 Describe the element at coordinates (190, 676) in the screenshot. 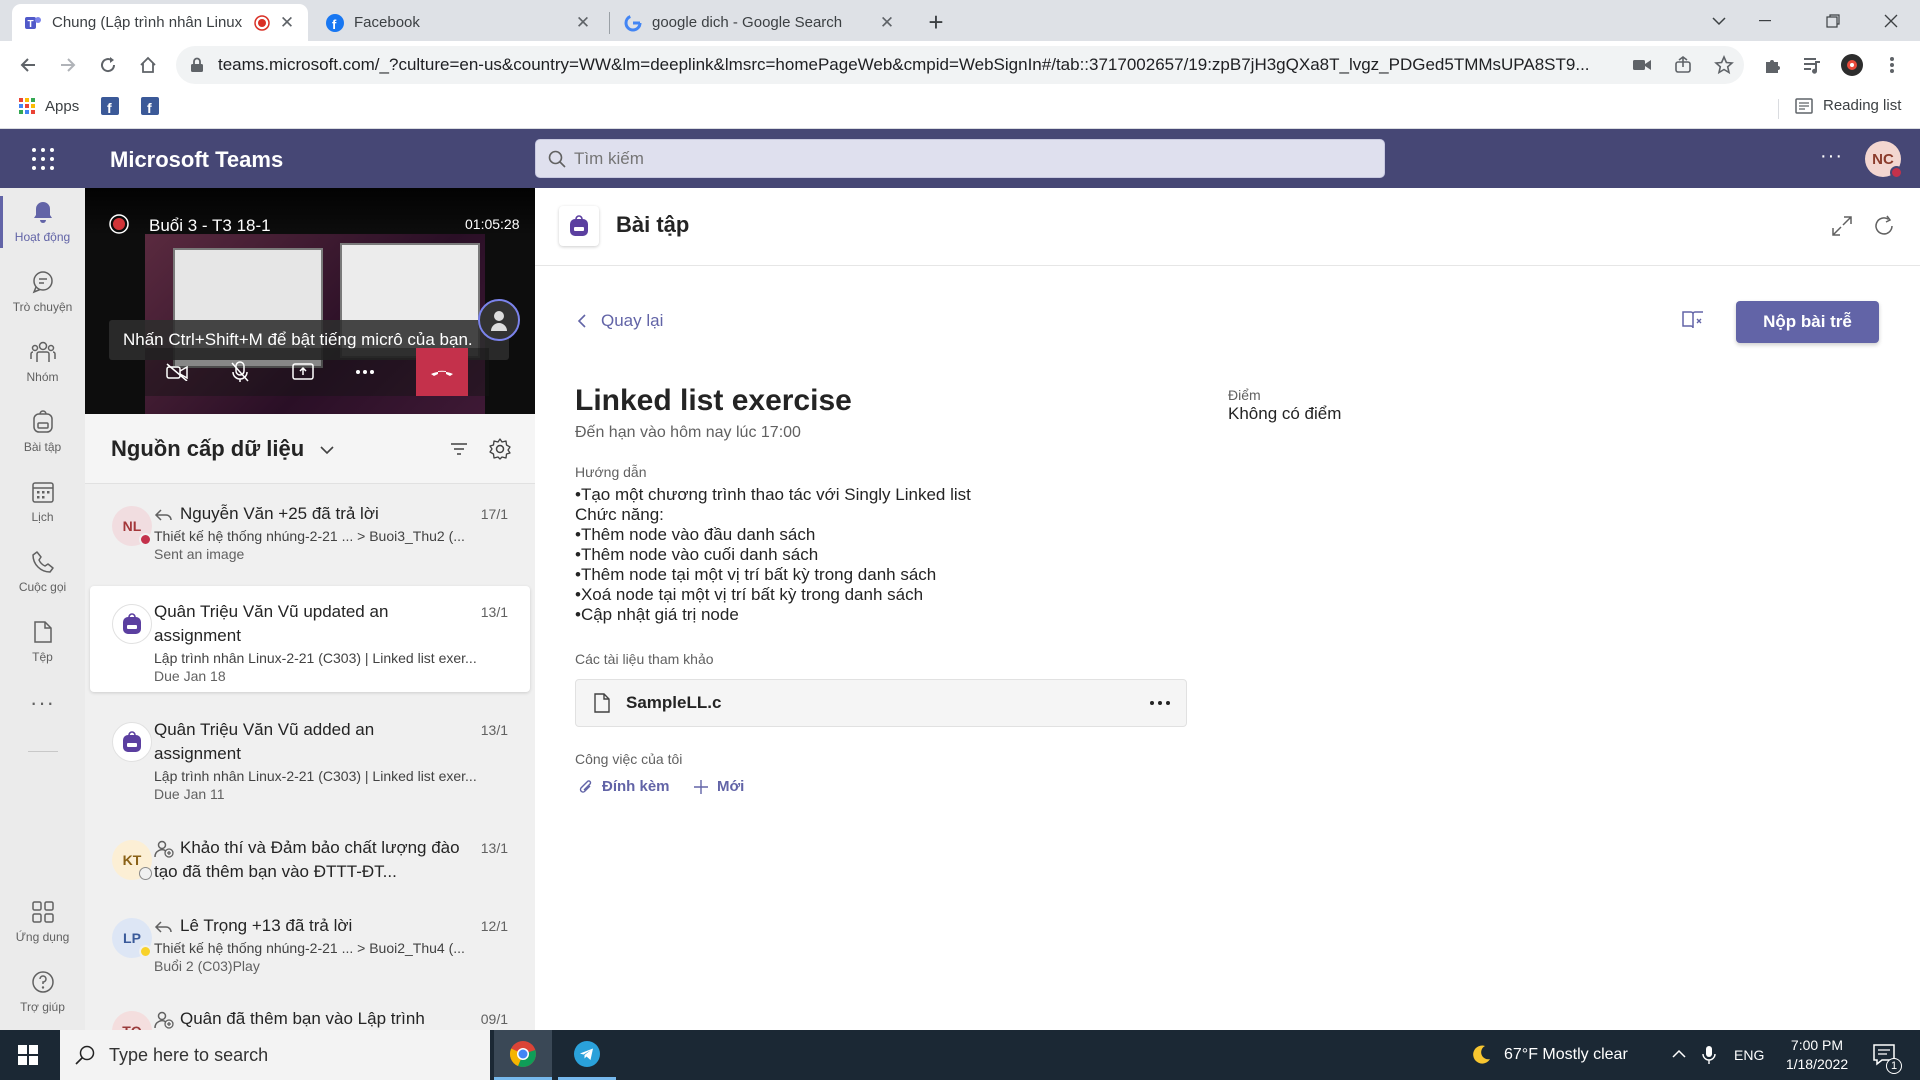

I see `feed-item-preview: Due Jan 18` at that location.